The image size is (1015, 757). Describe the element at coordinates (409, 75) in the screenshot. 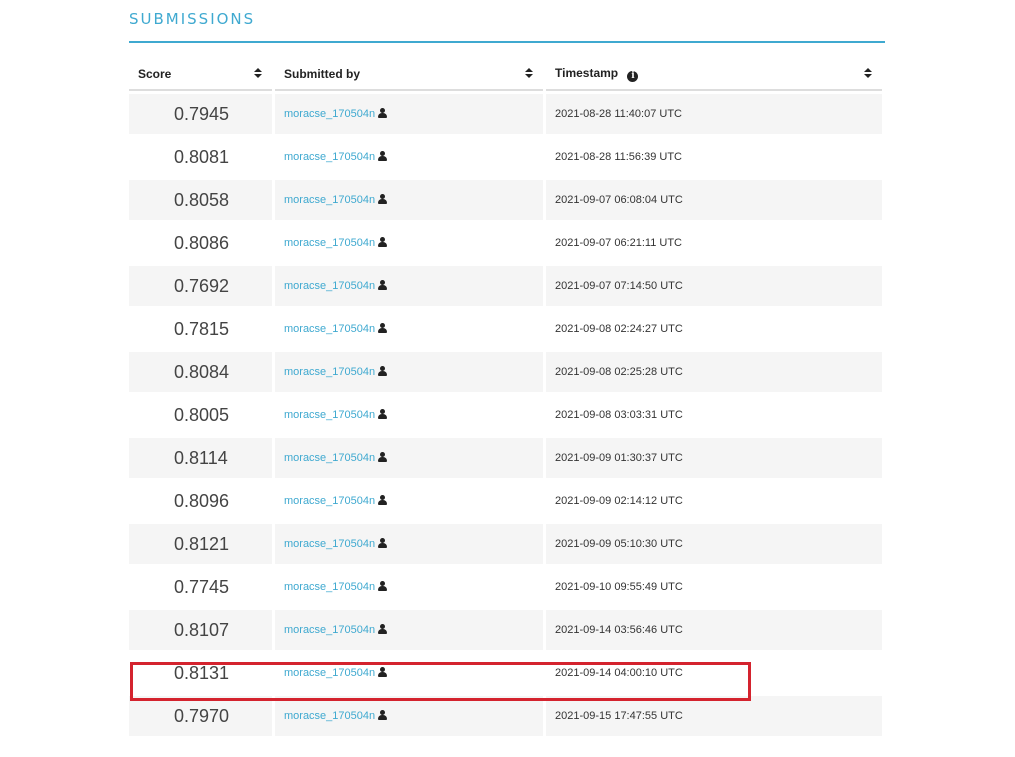

I see `column-header-submitted-by: Submitted by` at that location.